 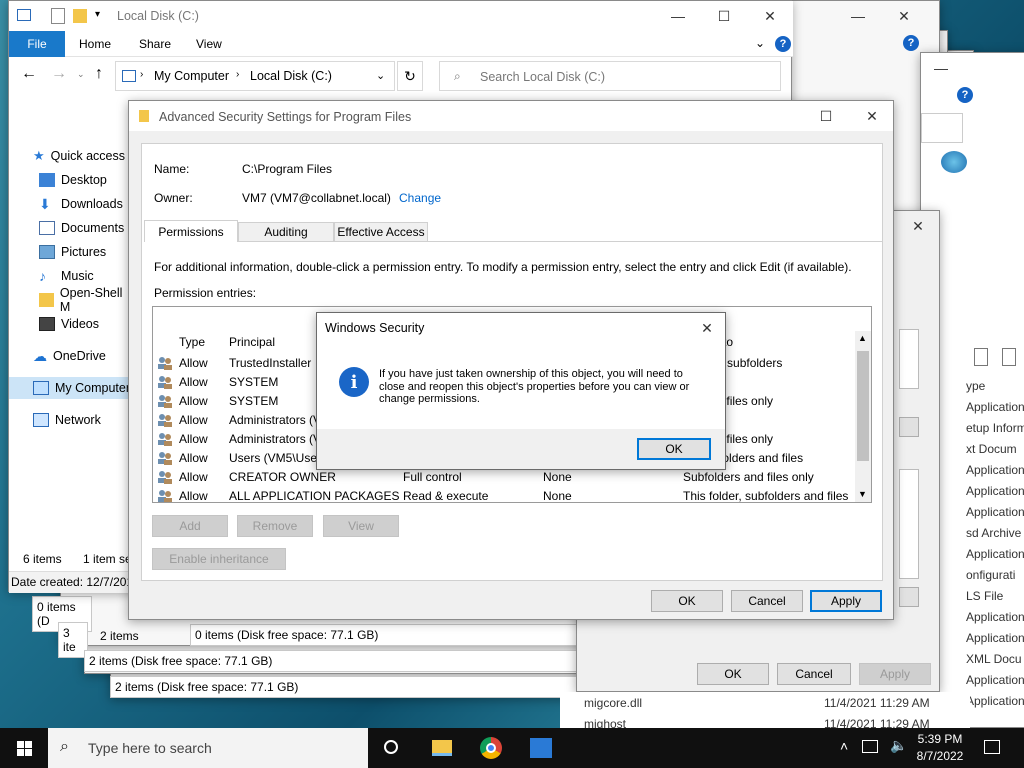 What do you see at coordinates (79, 356) in the screenshot?
I see `nav-label: OneDrive` at bounding box center [79, 356].